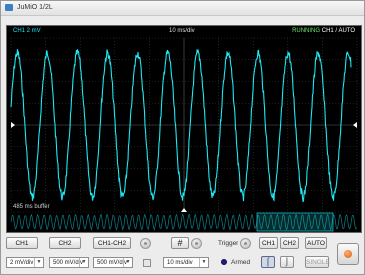 The height and width of the screenshot is (275, 365). Describe the element at coordinates (22, 243) in the screenshot. I see `ch1-button: CH1` at that location.